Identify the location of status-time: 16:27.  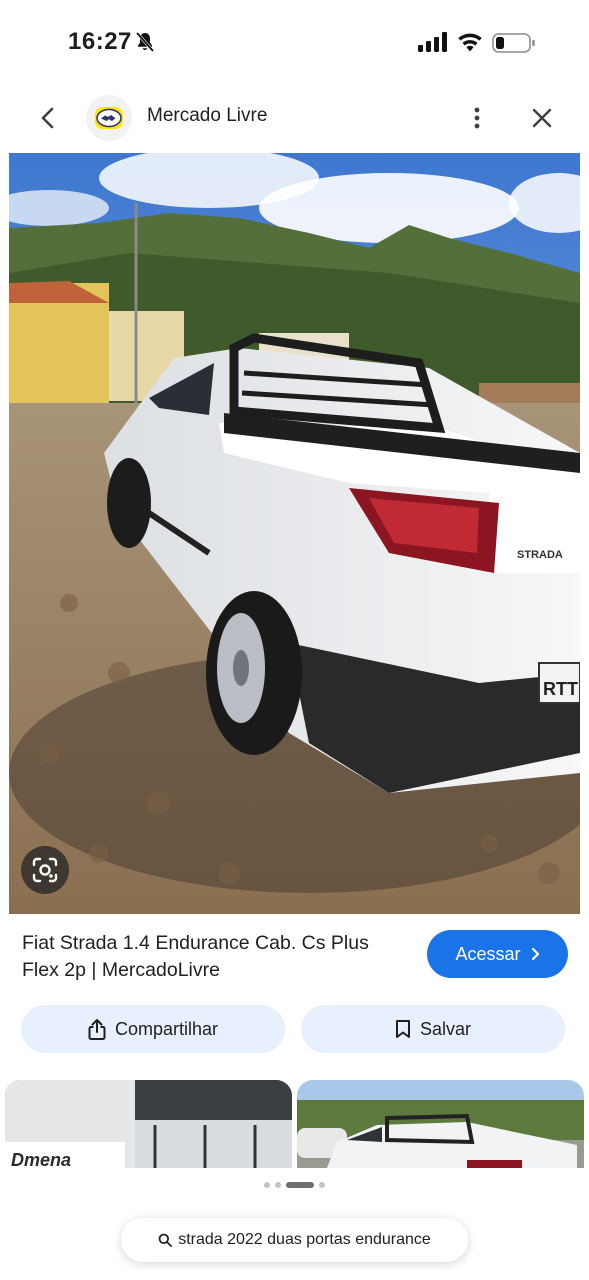
(100, 41).